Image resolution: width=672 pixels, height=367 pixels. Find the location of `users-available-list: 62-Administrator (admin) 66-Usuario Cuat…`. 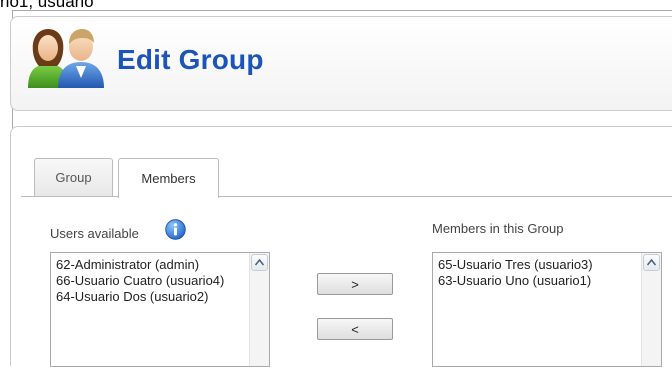

users-available-list: 62-Administrator (admin) 66-Usuario Cuat… is located at coordinates (160, 309).